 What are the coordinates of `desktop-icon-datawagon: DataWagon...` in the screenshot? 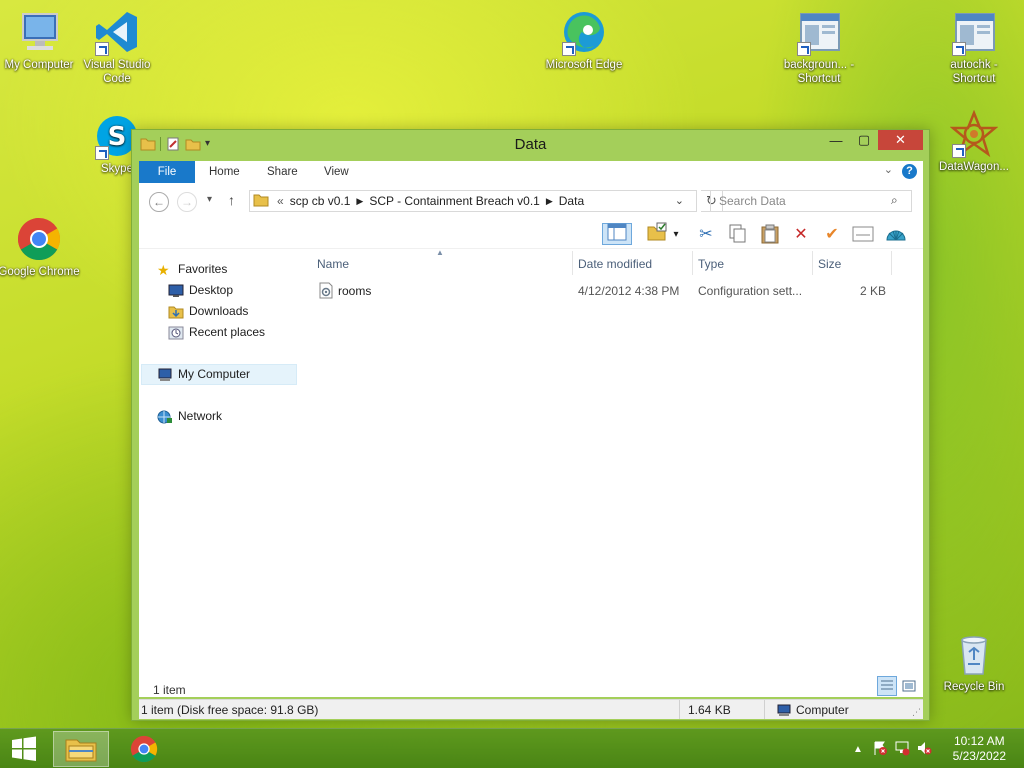 It's located at (974, 141).